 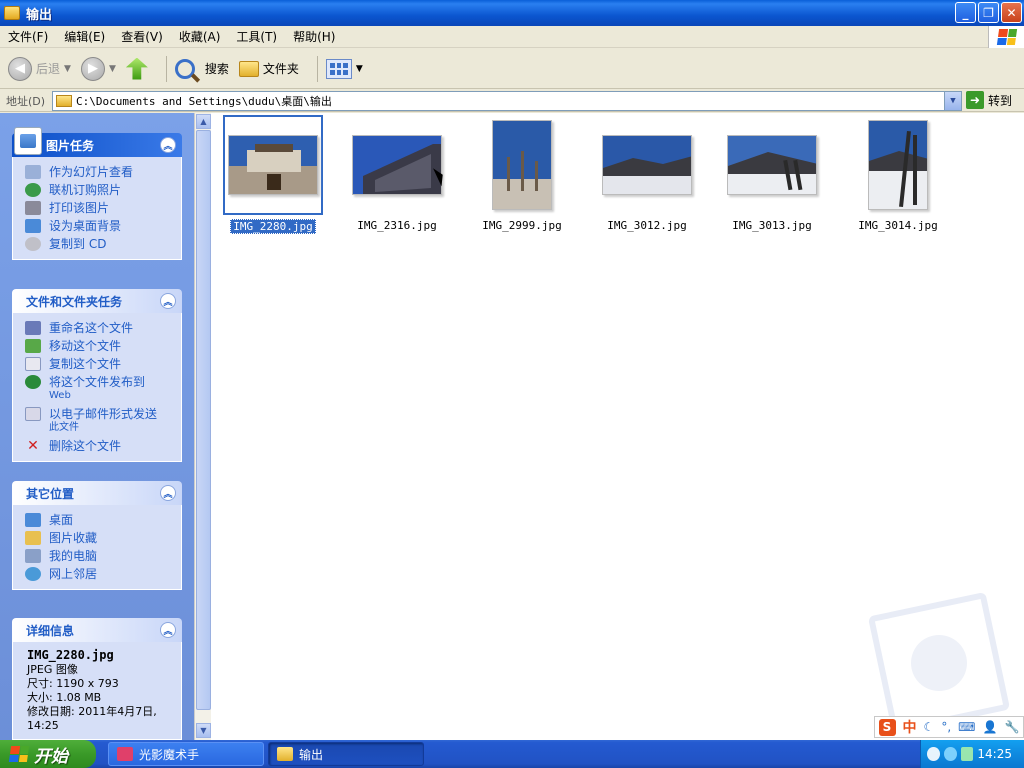 I want to click on details-size: 大小: 1.08 MB, so click(x=64, y=697).